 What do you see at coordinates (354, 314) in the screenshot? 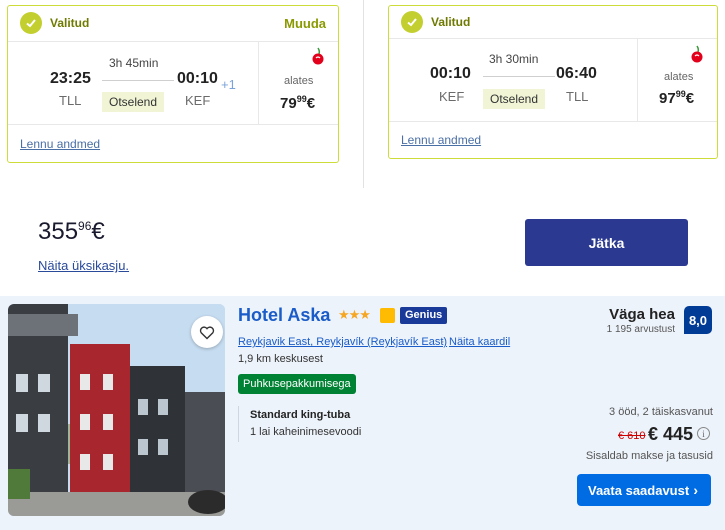
I see `star-rating: ★★★` at bounding box center [354, 314].